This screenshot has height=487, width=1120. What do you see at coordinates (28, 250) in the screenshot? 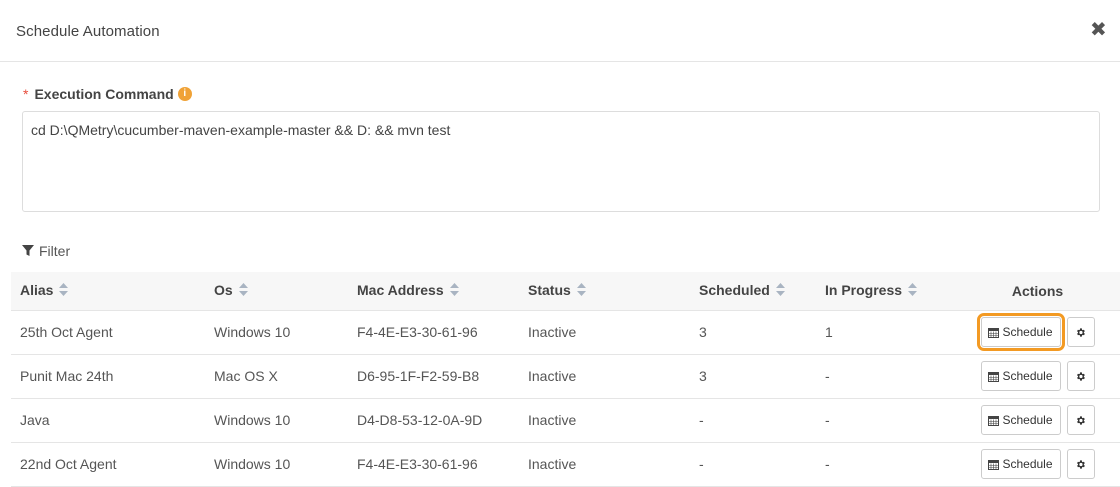
I see `funnel-icon` at bounding box center [28, 250].